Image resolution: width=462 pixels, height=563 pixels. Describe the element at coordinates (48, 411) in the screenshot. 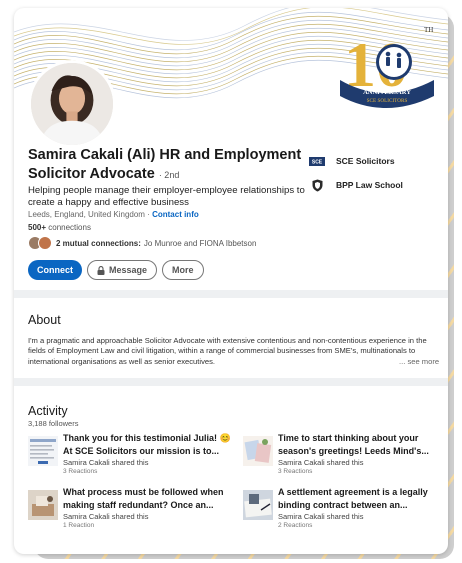

I see `activity-title: Activity` at that location.